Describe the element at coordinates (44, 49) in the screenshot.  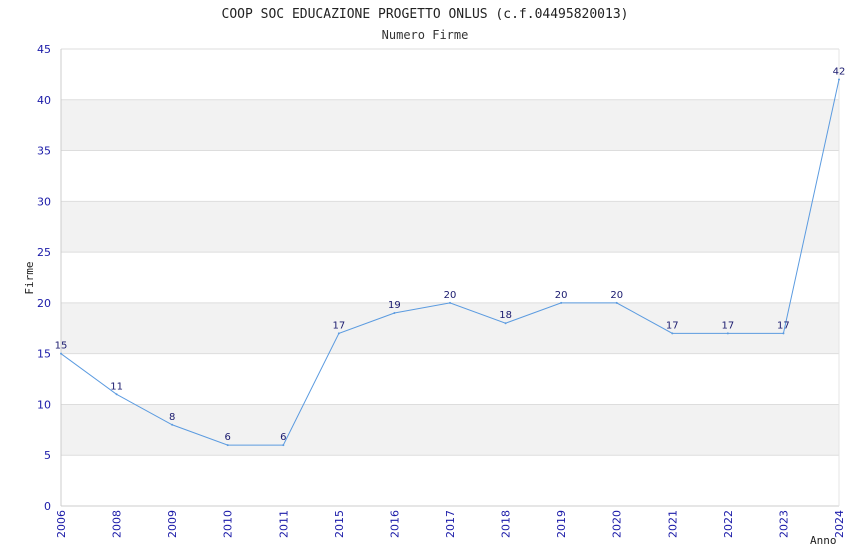
I see `y-tick-label: 45` at that location.